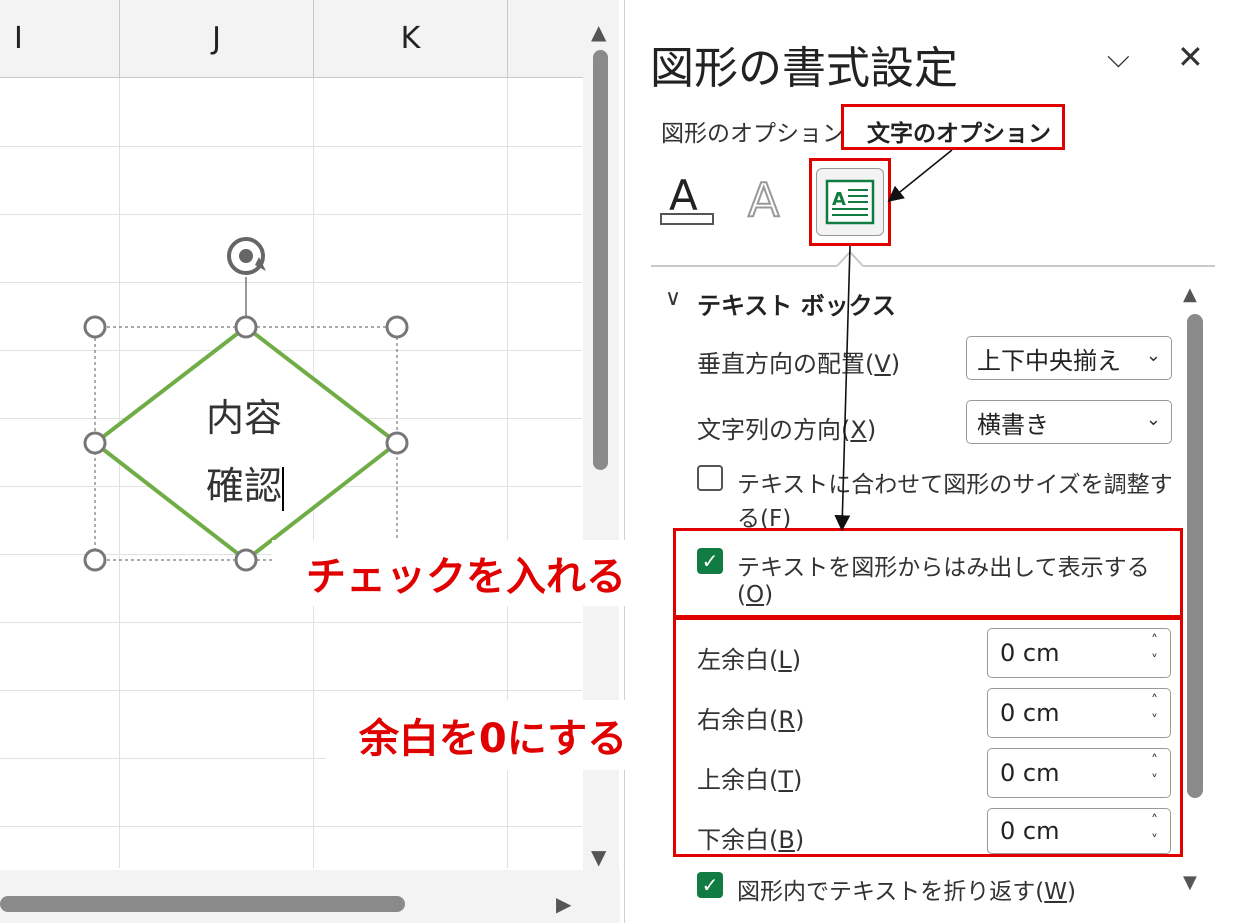  Describe the element at coordinates (893, 340) in the screenshot. I see `annotation-arrows` at that location.